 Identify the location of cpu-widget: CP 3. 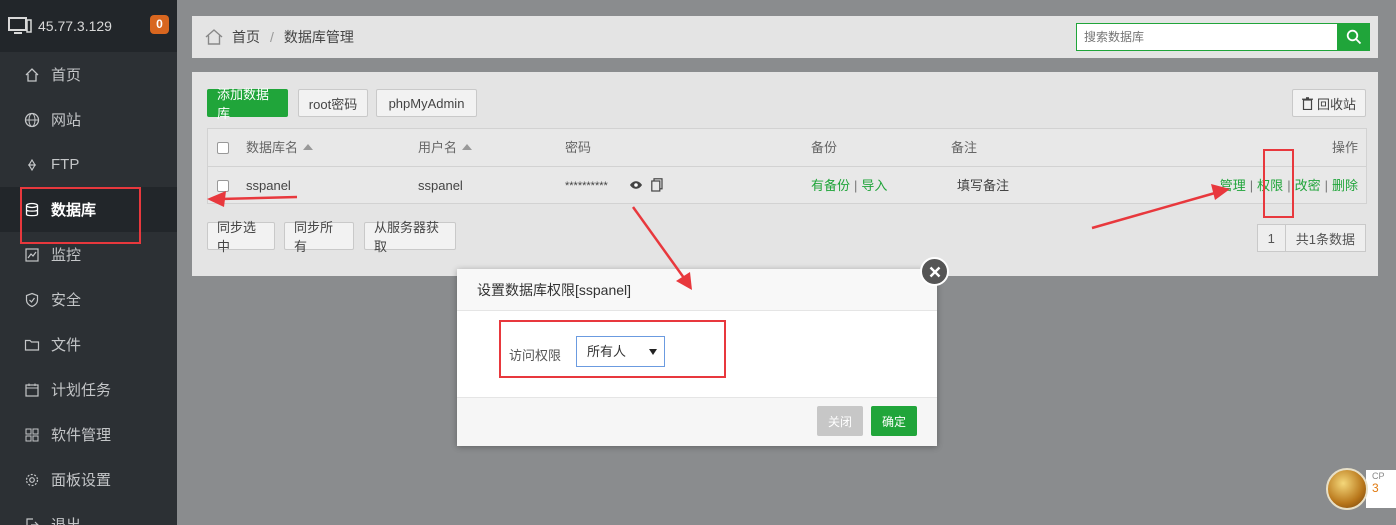
(1361, 489).